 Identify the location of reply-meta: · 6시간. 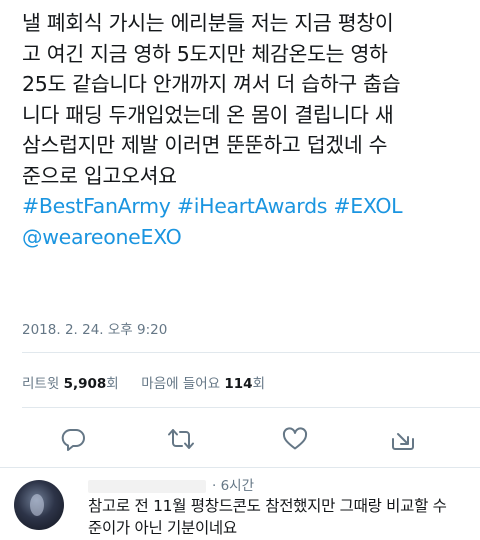
(171, 484).